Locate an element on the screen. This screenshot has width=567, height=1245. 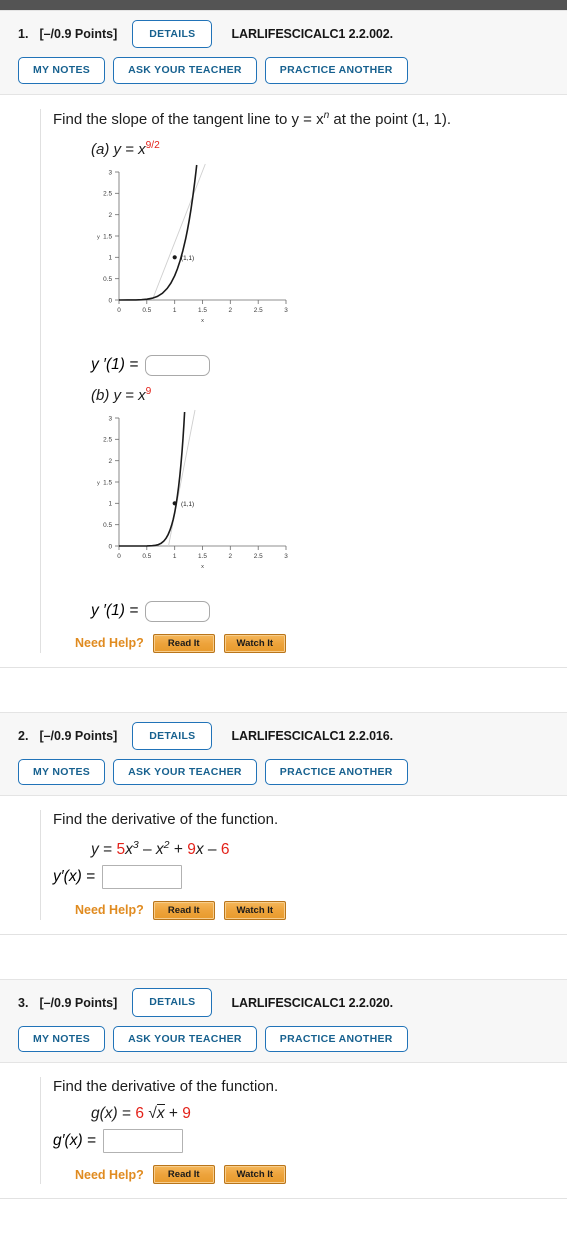
question-text-tail: at the point (1, 1). is located at coordinates (390, 119).